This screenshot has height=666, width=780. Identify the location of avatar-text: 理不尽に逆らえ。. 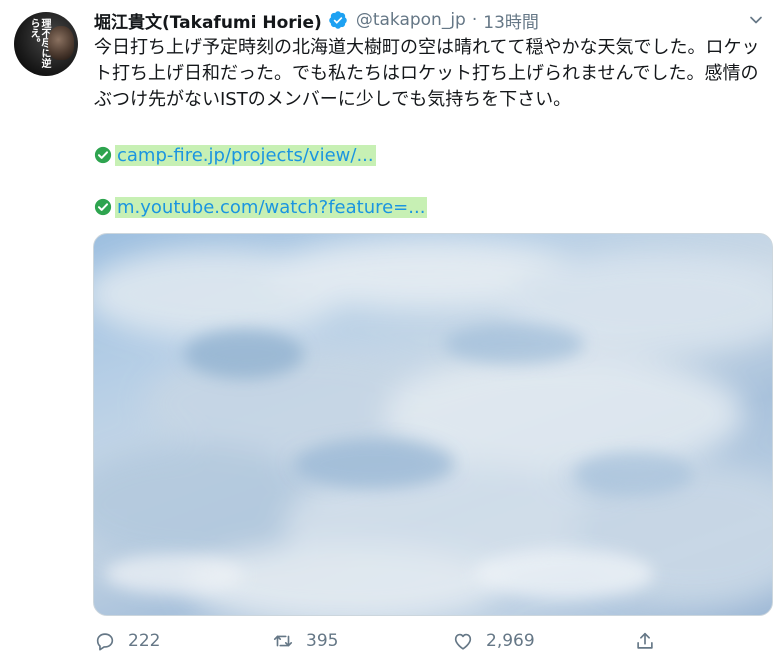
(39, 43).